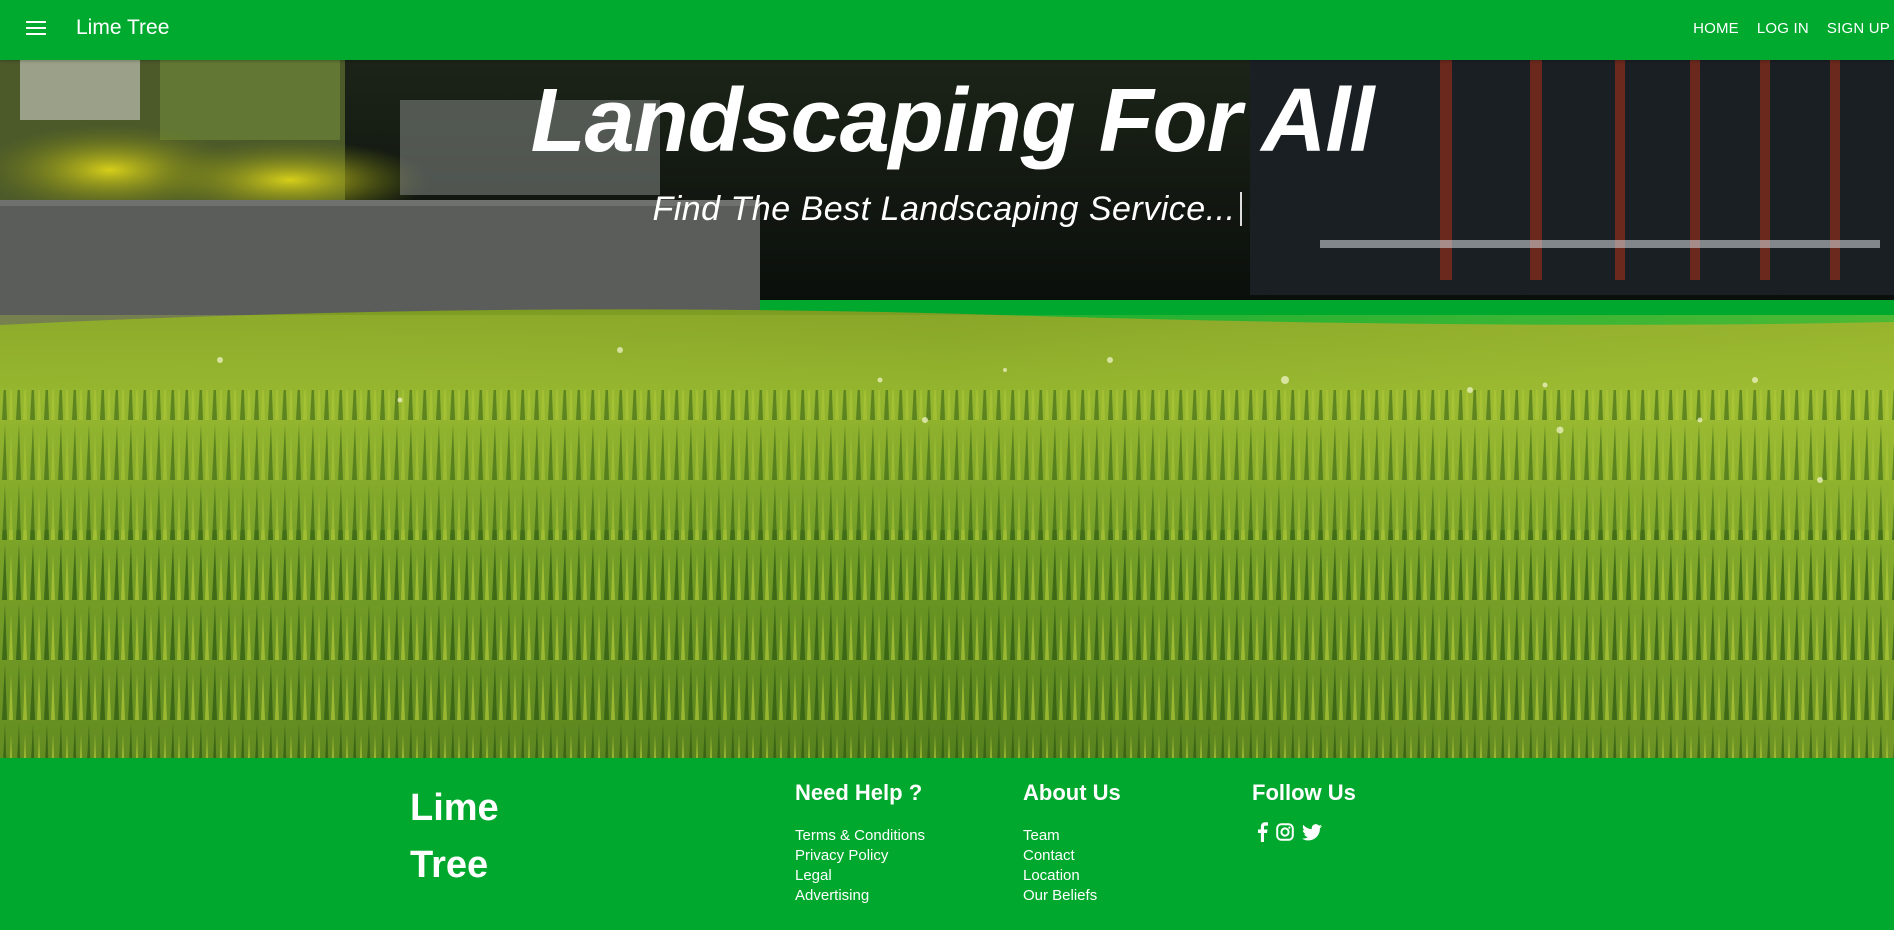 This screenshot has height=930, width=1894. What do you see at coordinates (813, 875) in the screenshot?
I see `legal-link: Legal` at bounding box center [813, 875].